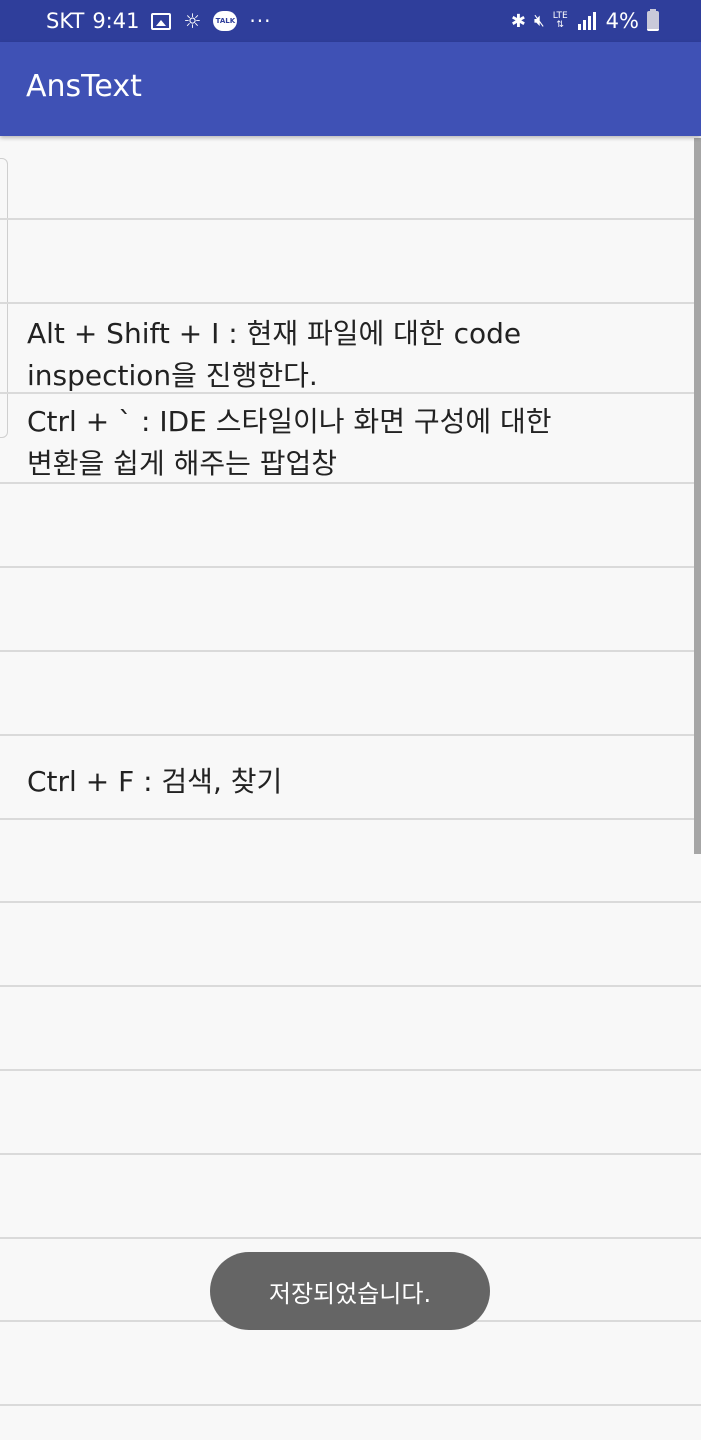  Describe the element at coordinates (192, 21) in the screenshot. I see `brightness-icon: ☼` at that location.